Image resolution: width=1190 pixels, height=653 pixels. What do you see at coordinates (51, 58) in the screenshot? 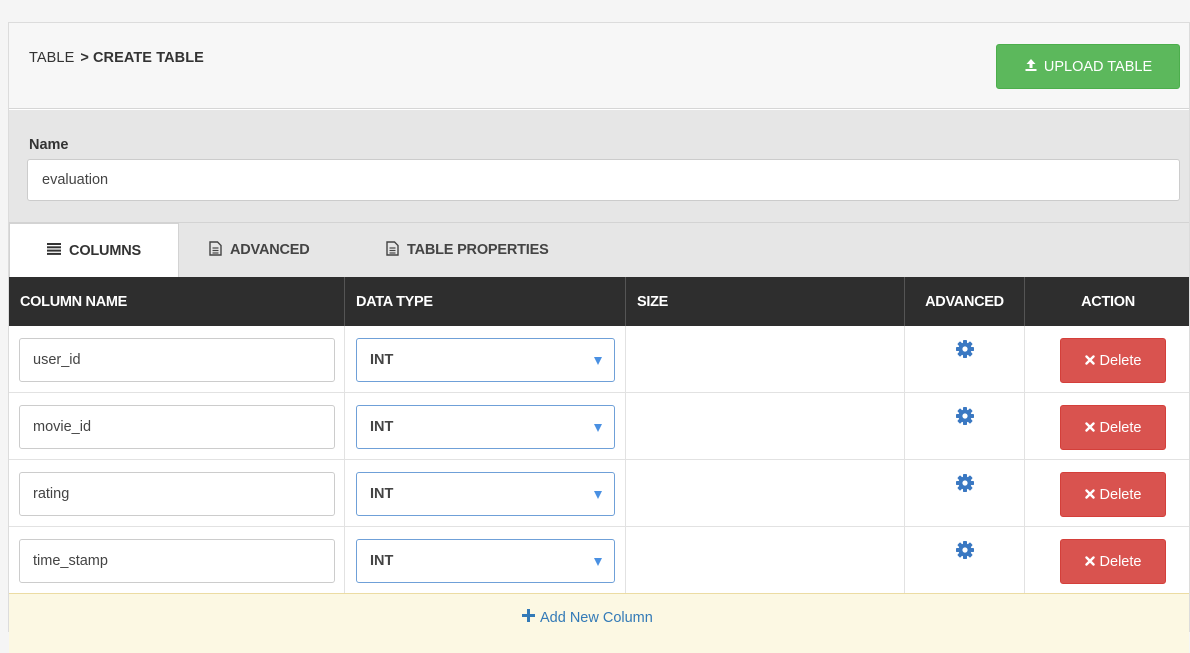
I see `breadcrumb-parent: TABLE` at bounding box center [51, 58].